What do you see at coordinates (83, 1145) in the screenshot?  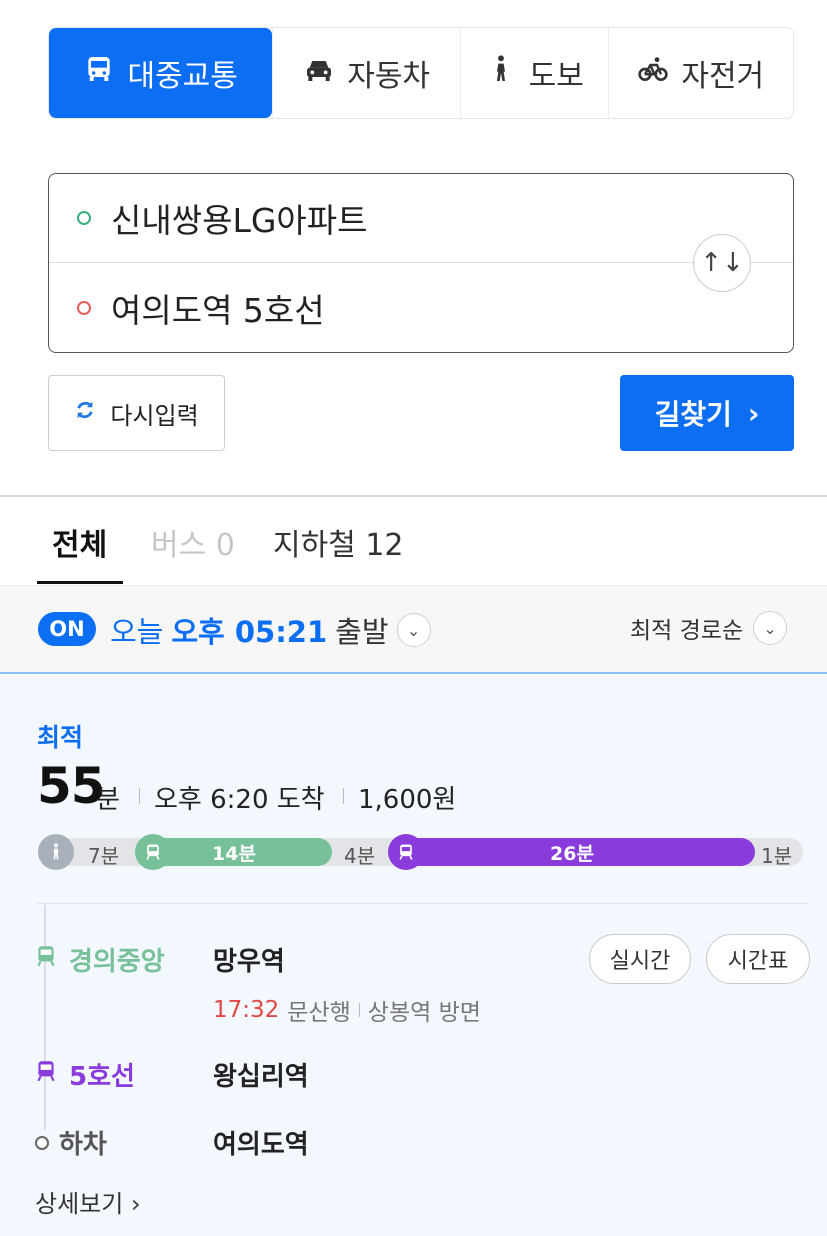 I see `alight-label: 하차` at bounding box center [83, 1145].